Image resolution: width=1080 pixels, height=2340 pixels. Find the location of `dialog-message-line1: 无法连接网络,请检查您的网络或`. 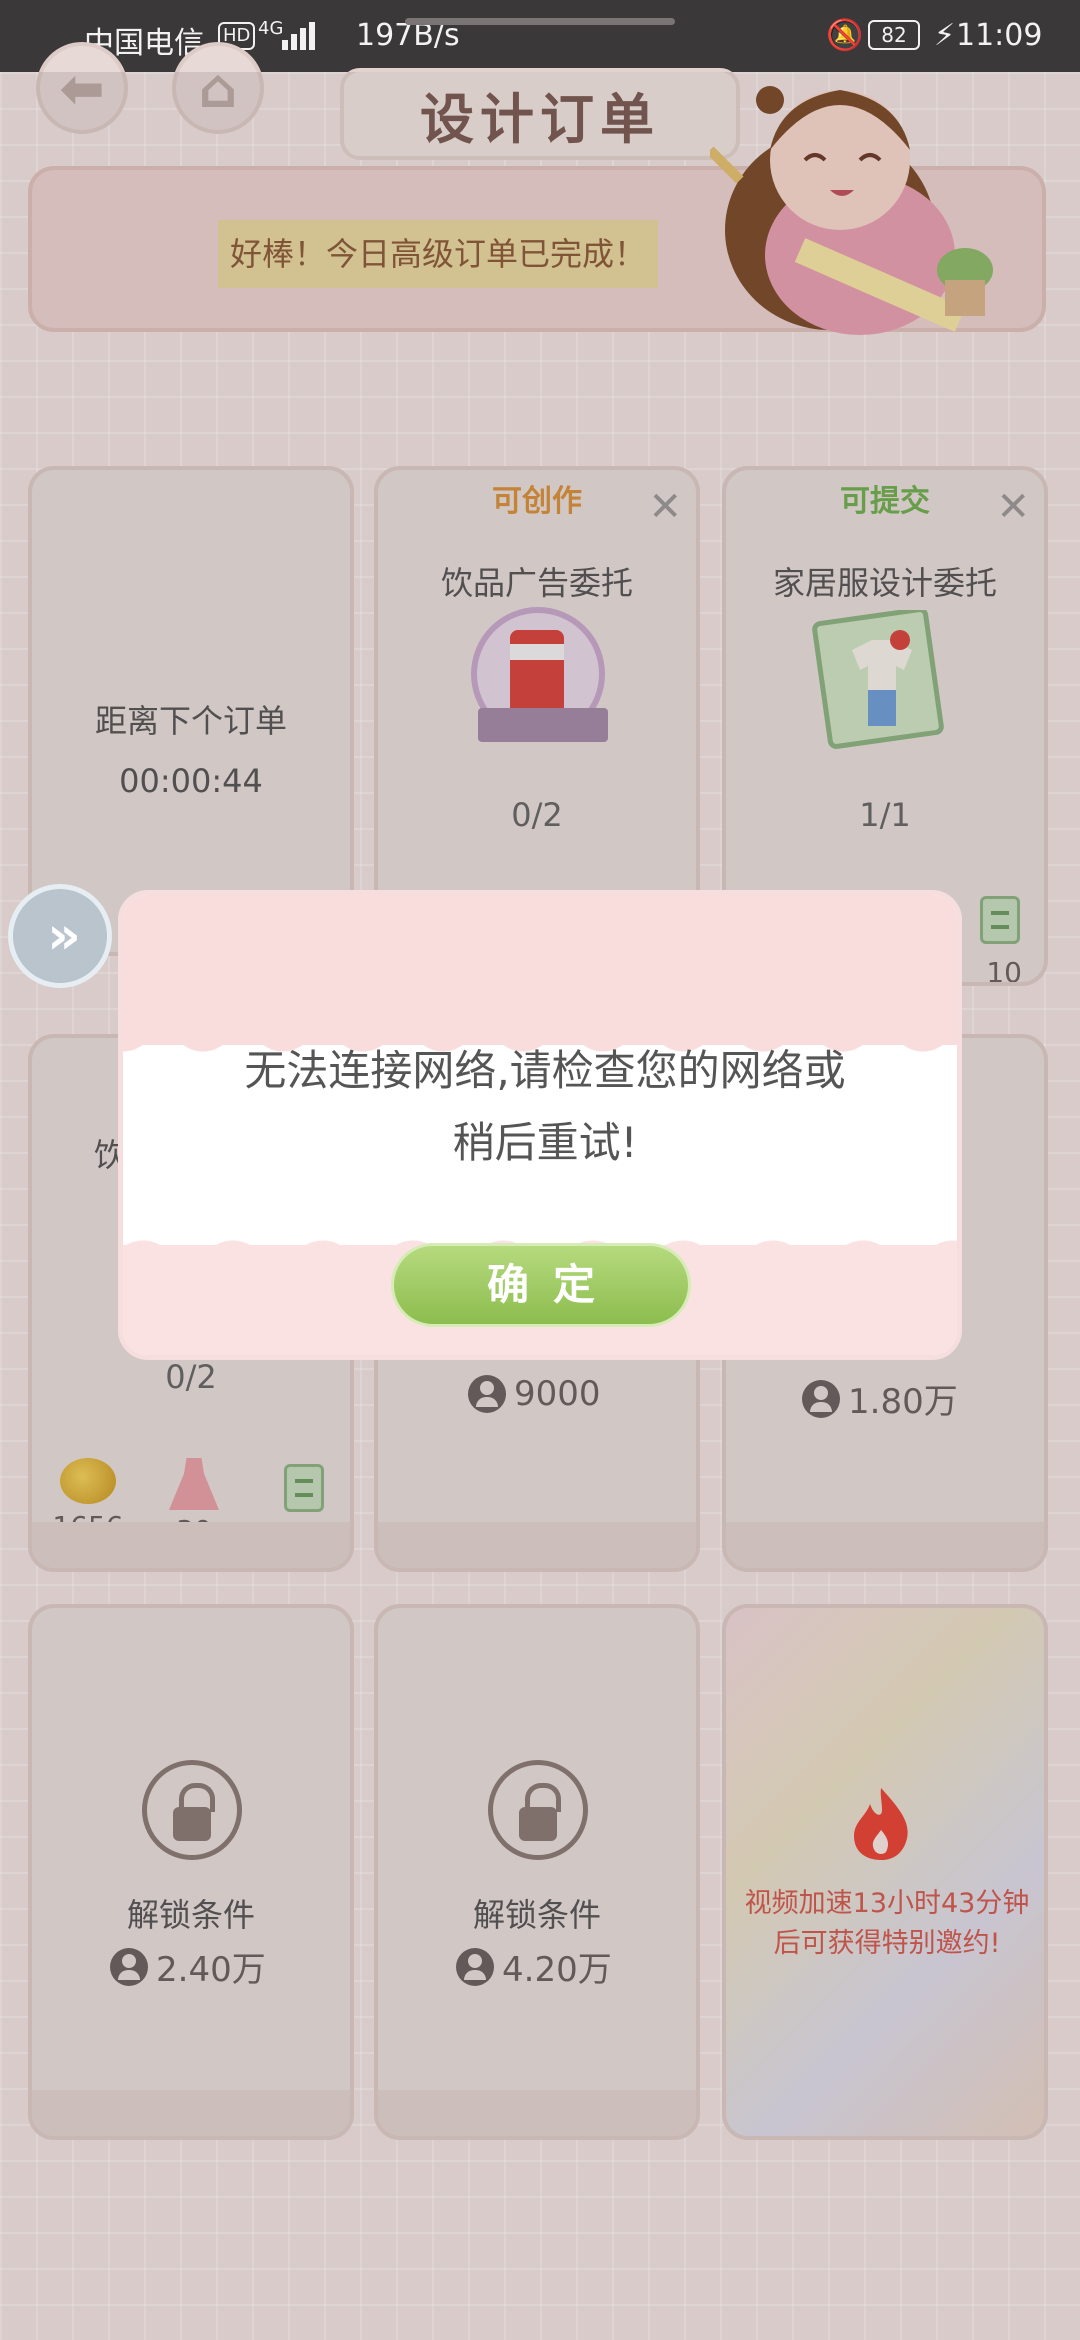

dialog-message-line1: 无法连接网络,请检查您的网络或 is located at coordinates (545, 1070).